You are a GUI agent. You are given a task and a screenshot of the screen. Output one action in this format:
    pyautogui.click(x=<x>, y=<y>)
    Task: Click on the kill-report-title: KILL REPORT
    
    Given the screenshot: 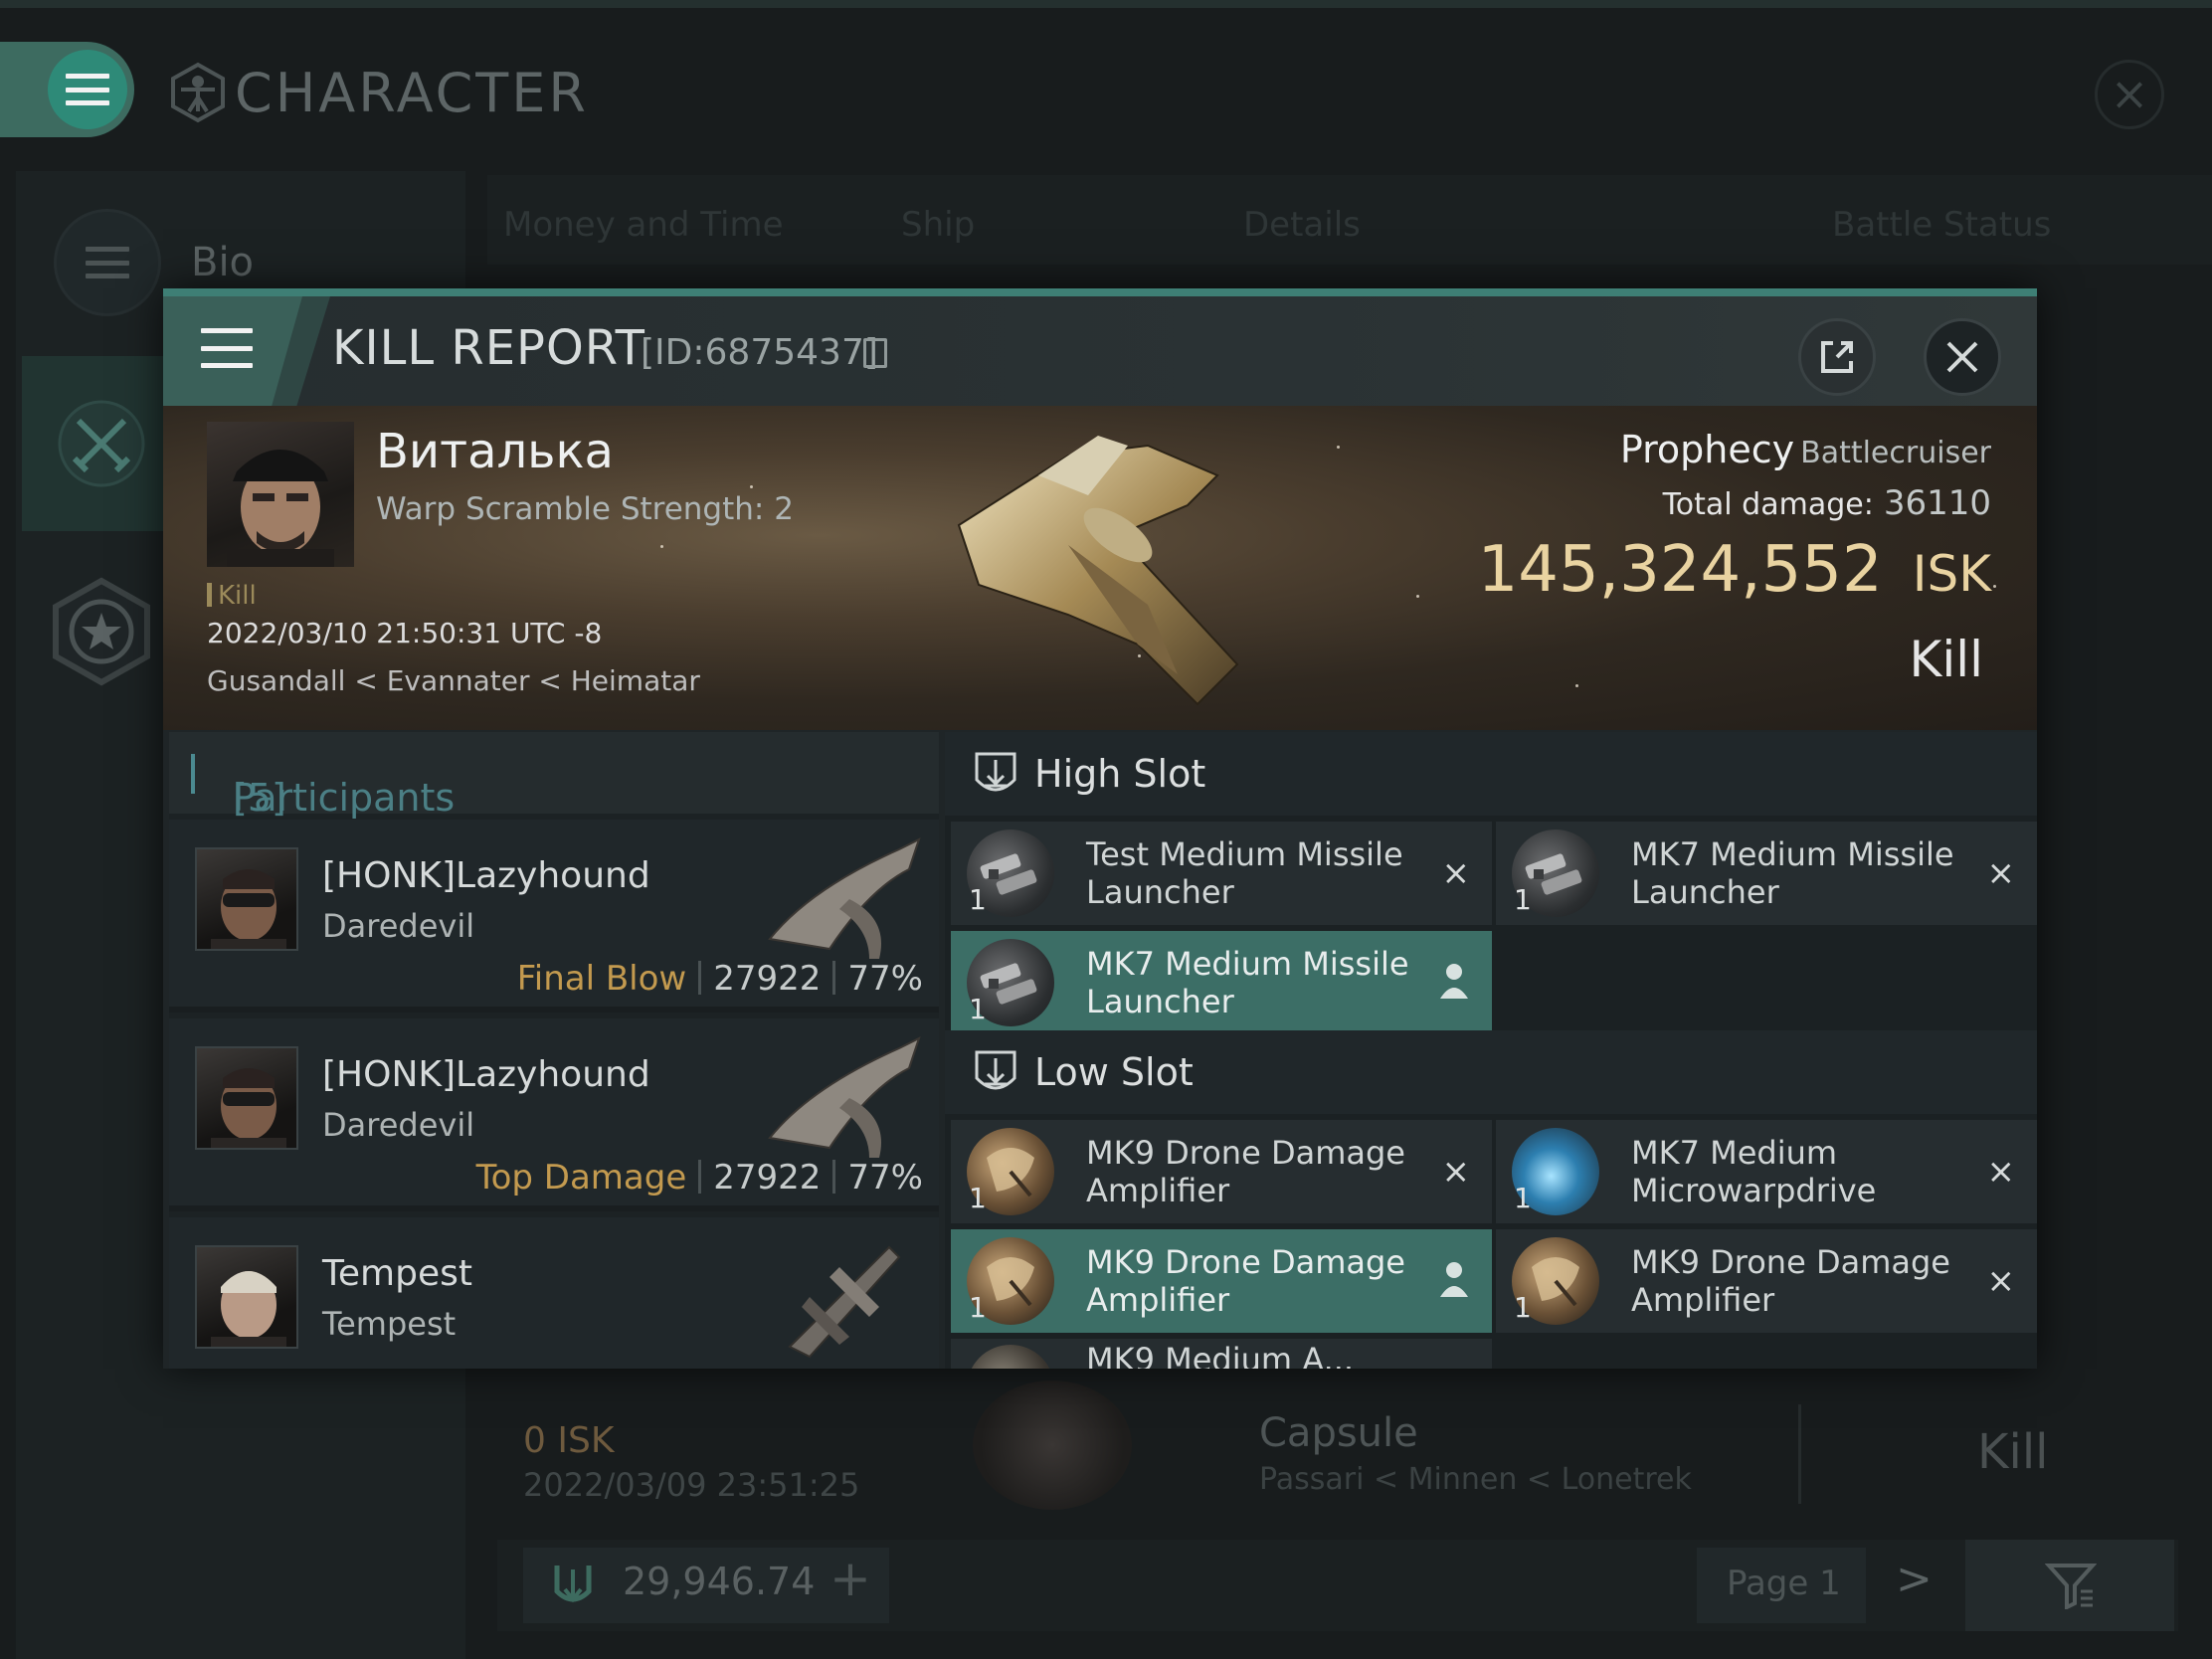 What is the action you would take?
    pyautogui.click(x=488, y=348)
    